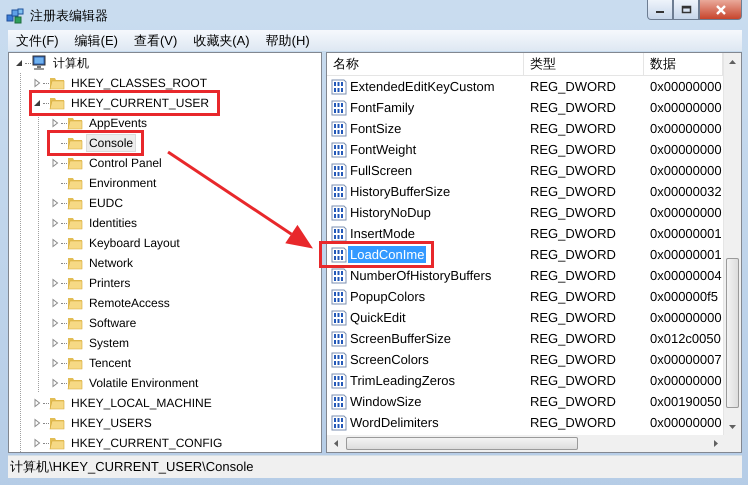  I want to click on tree-item: Identities, so click(113, 223).